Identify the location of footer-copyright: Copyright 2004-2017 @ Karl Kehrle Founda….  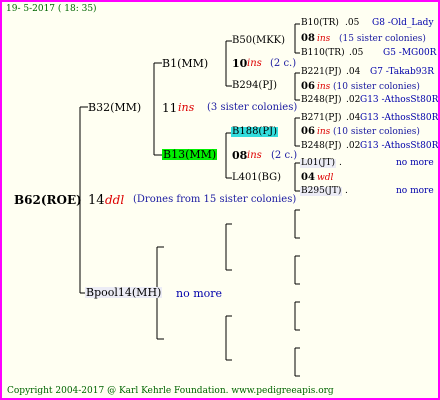
(170, 391).